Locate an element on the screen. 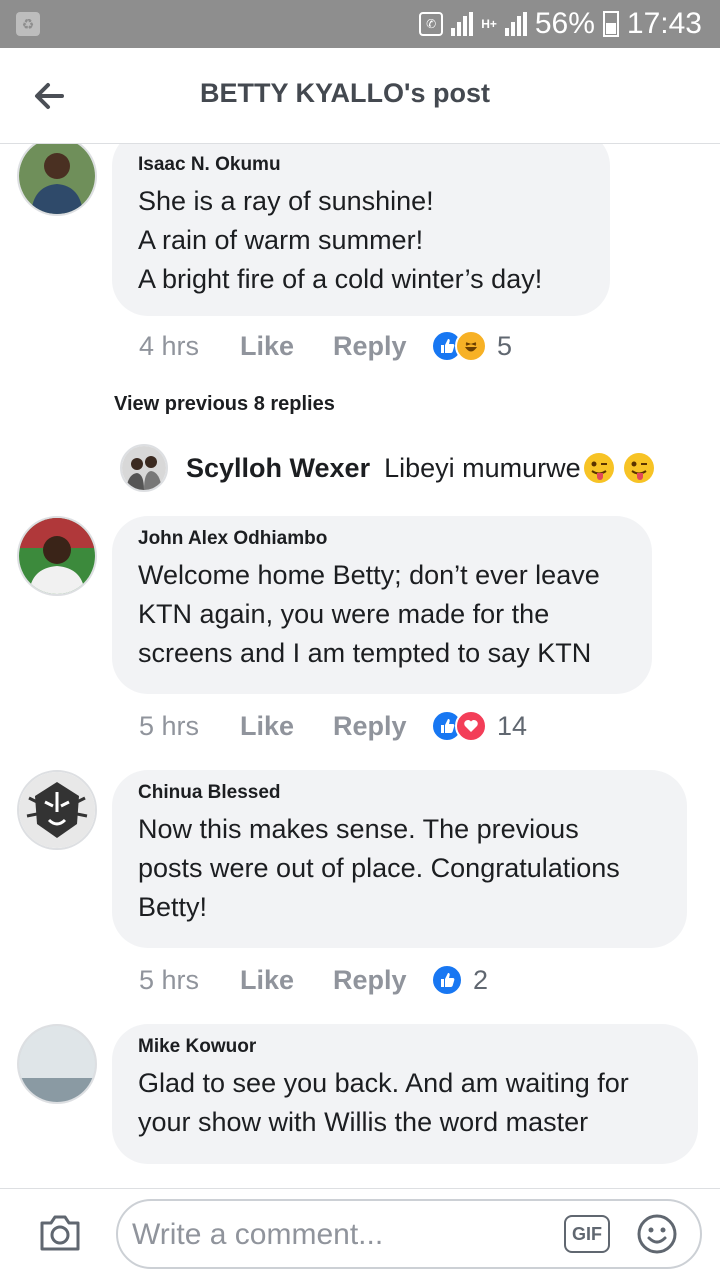  comment-composer: GIF is located at coordinates (360, 1234).